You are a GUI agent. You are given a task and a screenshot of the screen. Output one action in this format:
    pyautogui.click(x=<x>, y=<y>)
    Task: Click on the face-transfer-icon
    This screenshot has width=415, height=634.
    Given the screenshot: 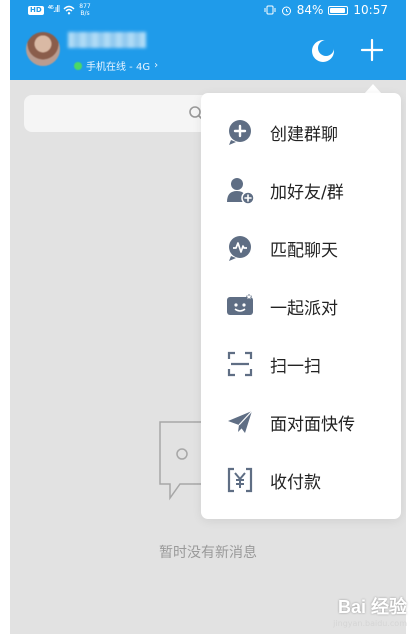 What is the action you would take?
    pyautogui.click(x=240, y=421)
    